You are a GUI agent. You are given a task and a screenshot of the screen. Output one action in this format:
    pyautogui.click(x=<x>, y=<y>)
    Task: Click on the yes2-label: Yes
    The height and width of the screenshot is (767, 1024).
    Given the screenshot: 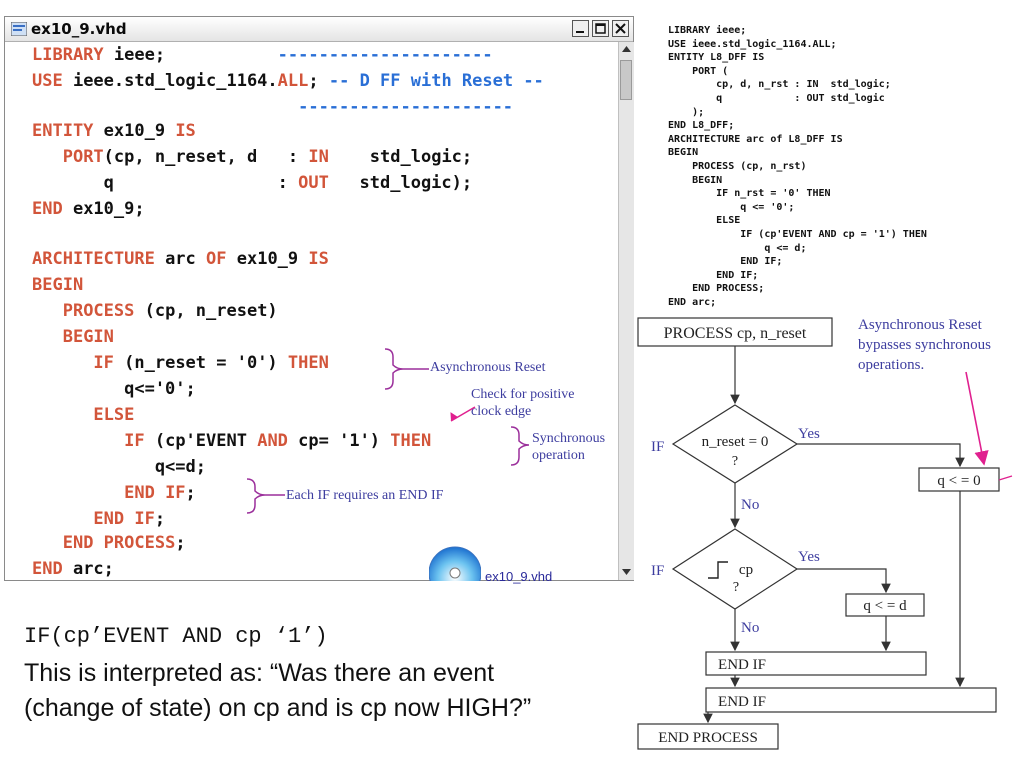 What is the action you would take?
    pyautogui.click(x=809, y=557)
    